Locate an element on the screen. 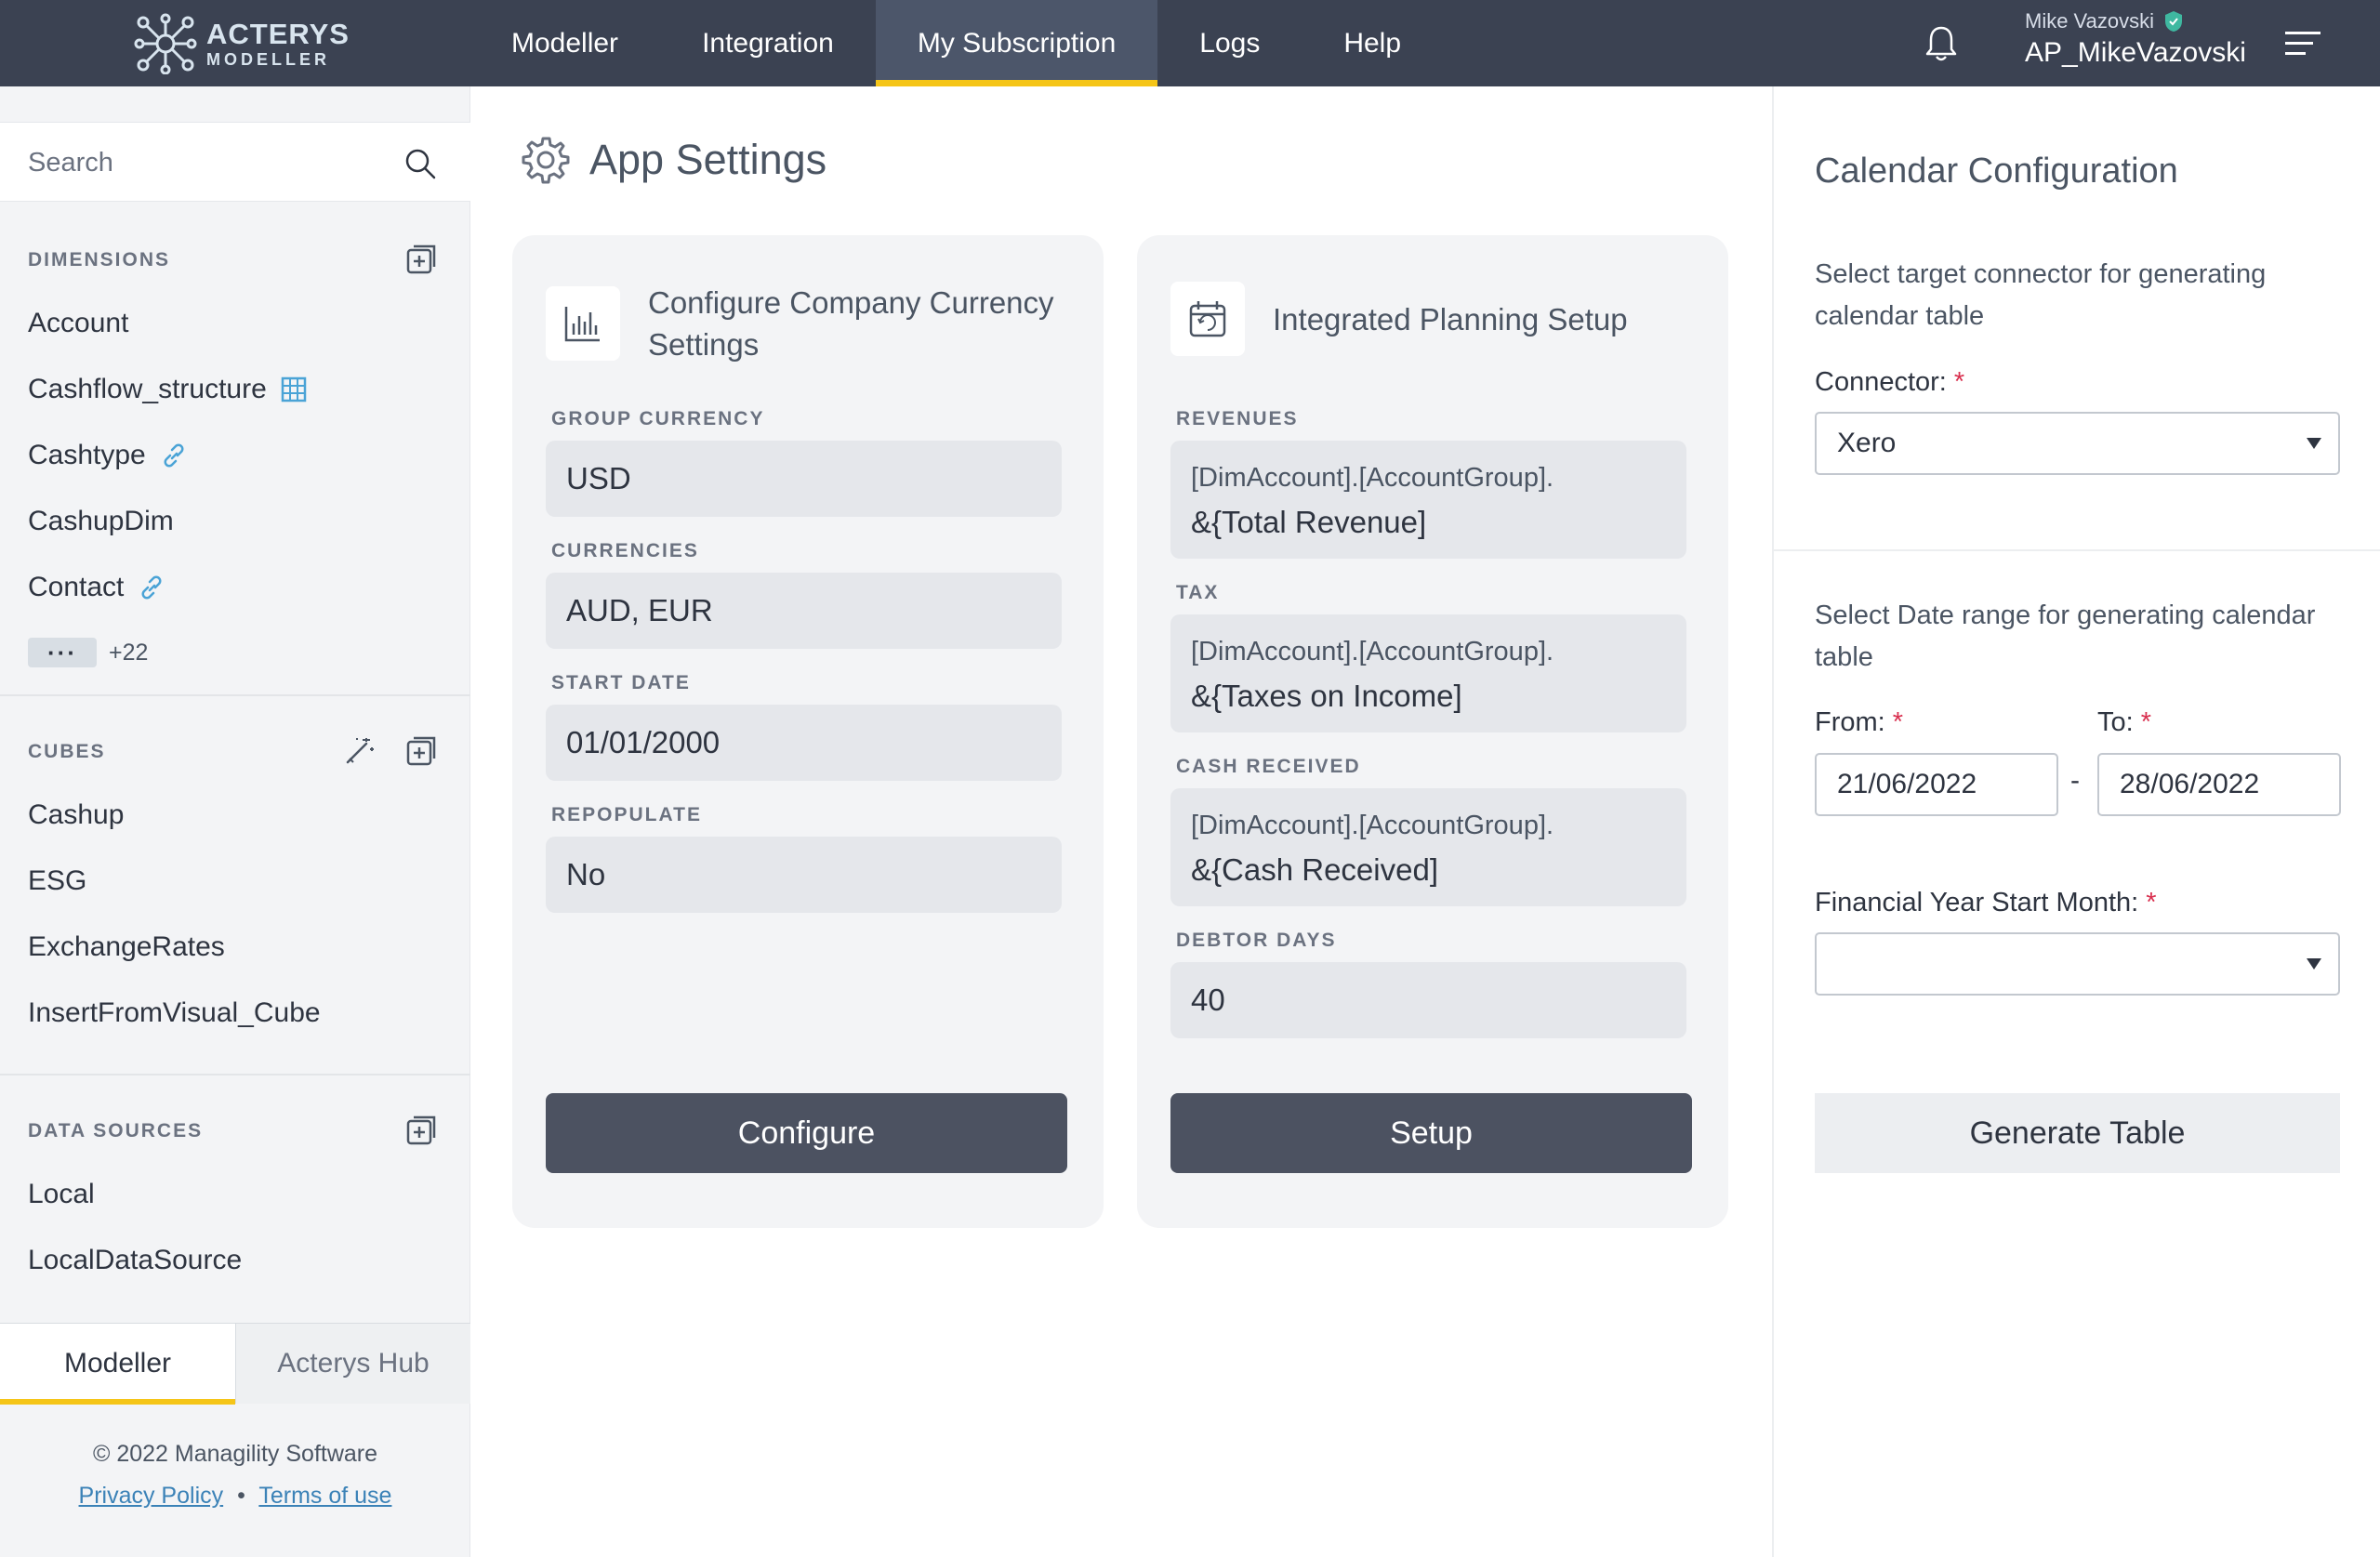 Image resolution: width=2380 pixels, height=1557 pixels. fy-start-month-label: Financial Year Start Month: * is located at coordinates (1986, 903).